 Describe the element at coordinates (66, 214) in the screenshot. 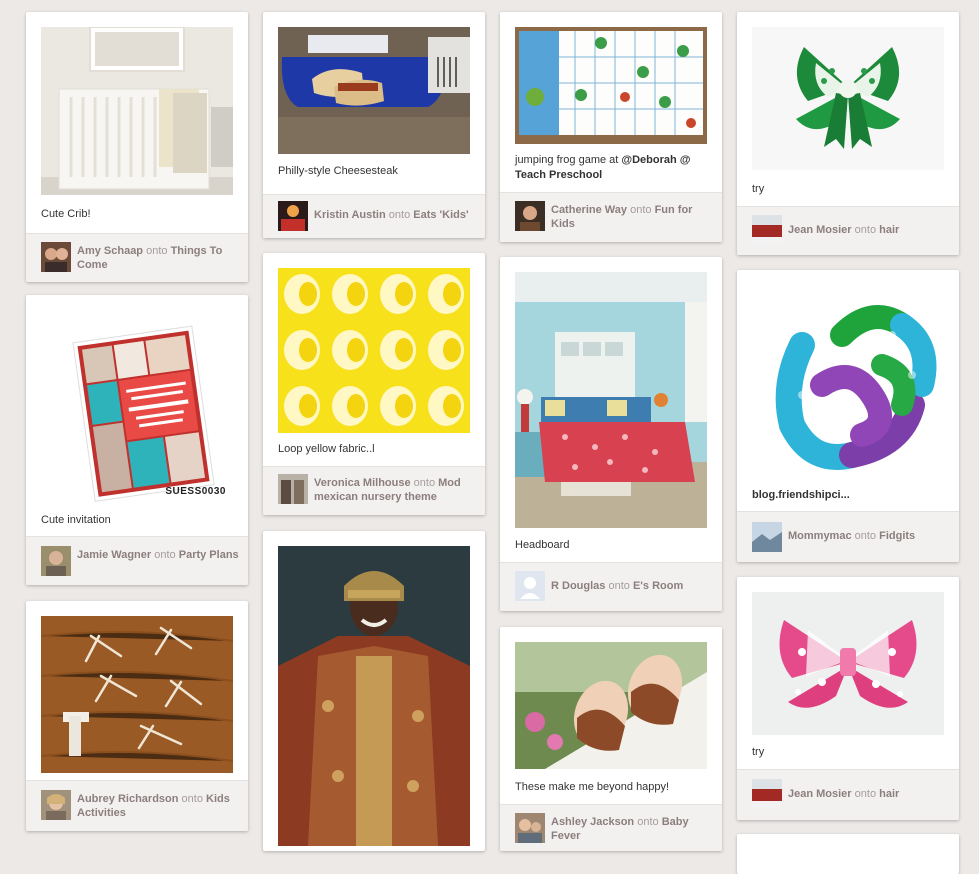

I see `pin-description: Cute Crib!` at that location.